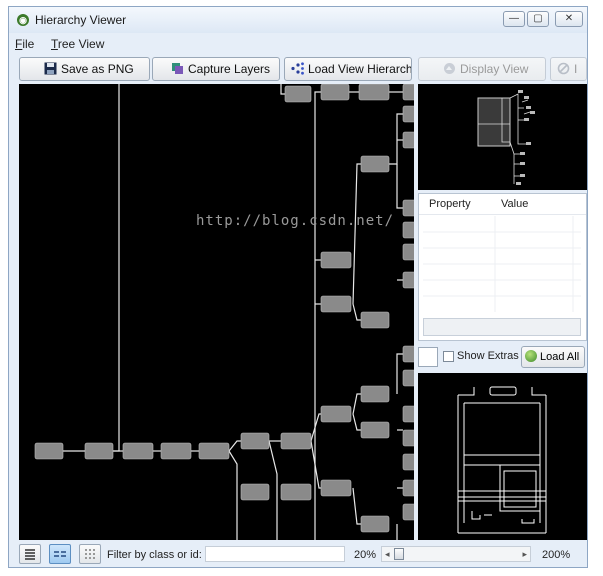 Image resolution: width=603 pixels, height=576 pixels. I want to click on save-as-png-label: Save as PNG, so click(97, 69).